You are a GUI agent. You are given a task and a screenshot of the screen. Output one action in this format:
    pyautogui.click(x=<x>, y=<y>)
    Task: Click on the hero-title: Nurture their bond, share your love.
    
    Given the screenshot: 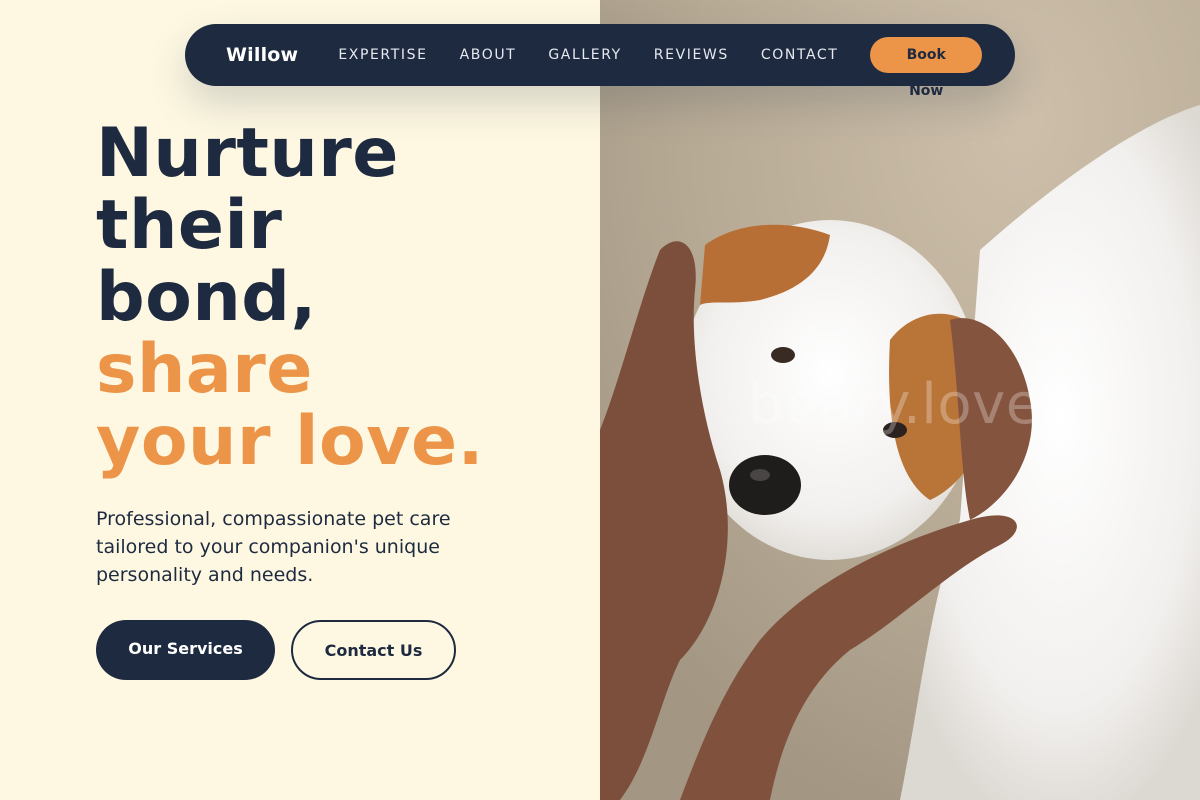 What is the action you would take?
    pyautogui.click(x=290, y=298)
    